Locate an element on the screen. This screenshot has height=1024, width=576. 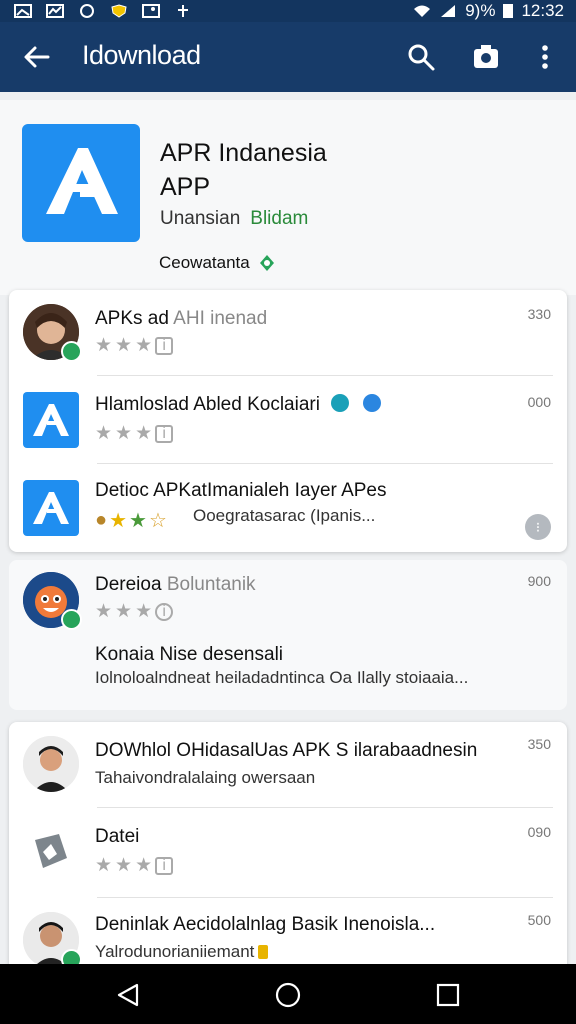
blue-badge-icon is located at coordinates (371, 403).